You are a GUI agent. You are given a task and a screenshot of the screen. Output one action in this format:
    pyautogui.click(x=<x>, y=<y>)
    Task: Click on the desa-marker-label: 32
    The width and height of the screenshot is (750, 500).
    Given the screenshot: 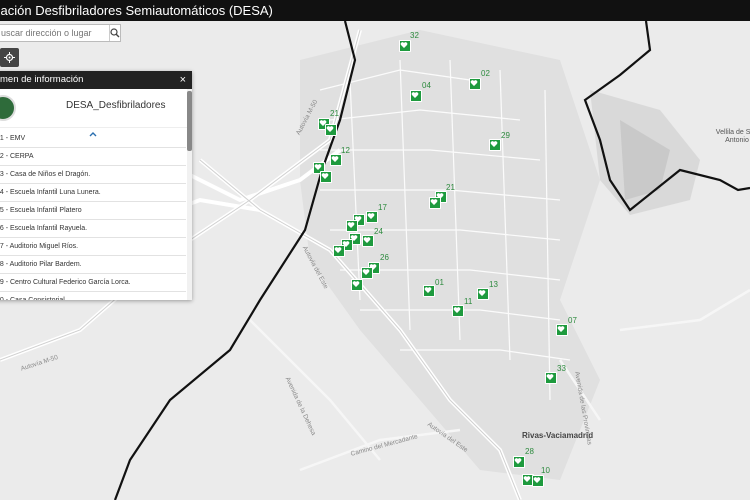 What is the action you would take?
    pyautogui.click(x=414, y=35)
    